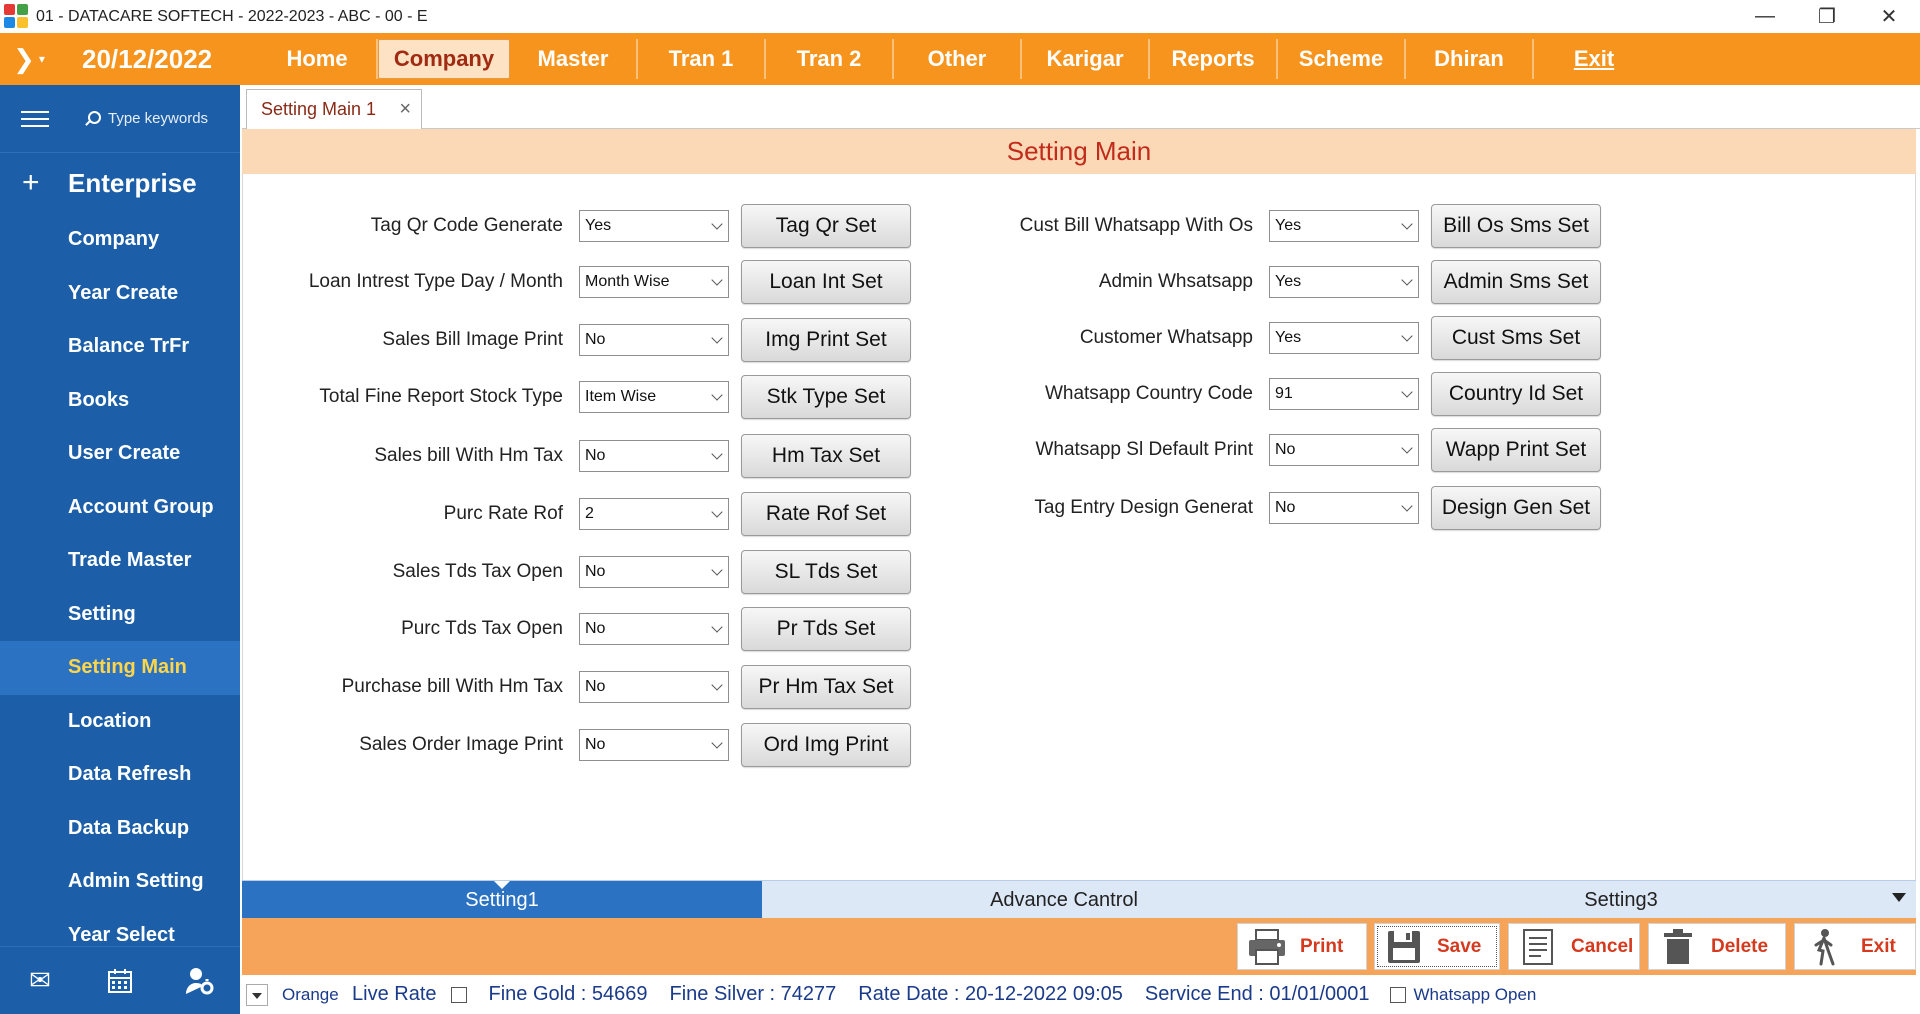 The height and width of the screenshot is (1014, 1920). What do you see at coordinates (1574, 946) in the screenshot?
I see `cancel-button: Cancel` at bounding box center [1574, 946].